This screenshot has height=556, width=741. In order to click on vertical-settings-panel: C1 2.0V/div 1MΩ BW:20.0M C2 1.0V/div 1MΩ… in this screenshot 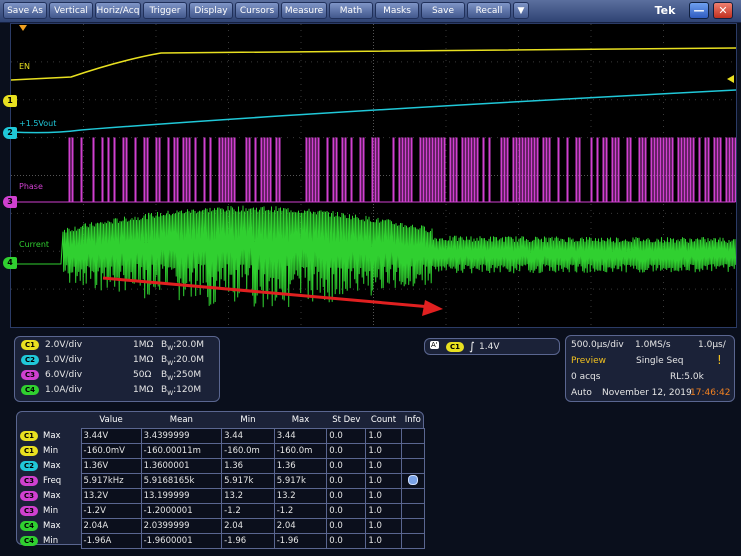, I will do `click(117, 369)`.